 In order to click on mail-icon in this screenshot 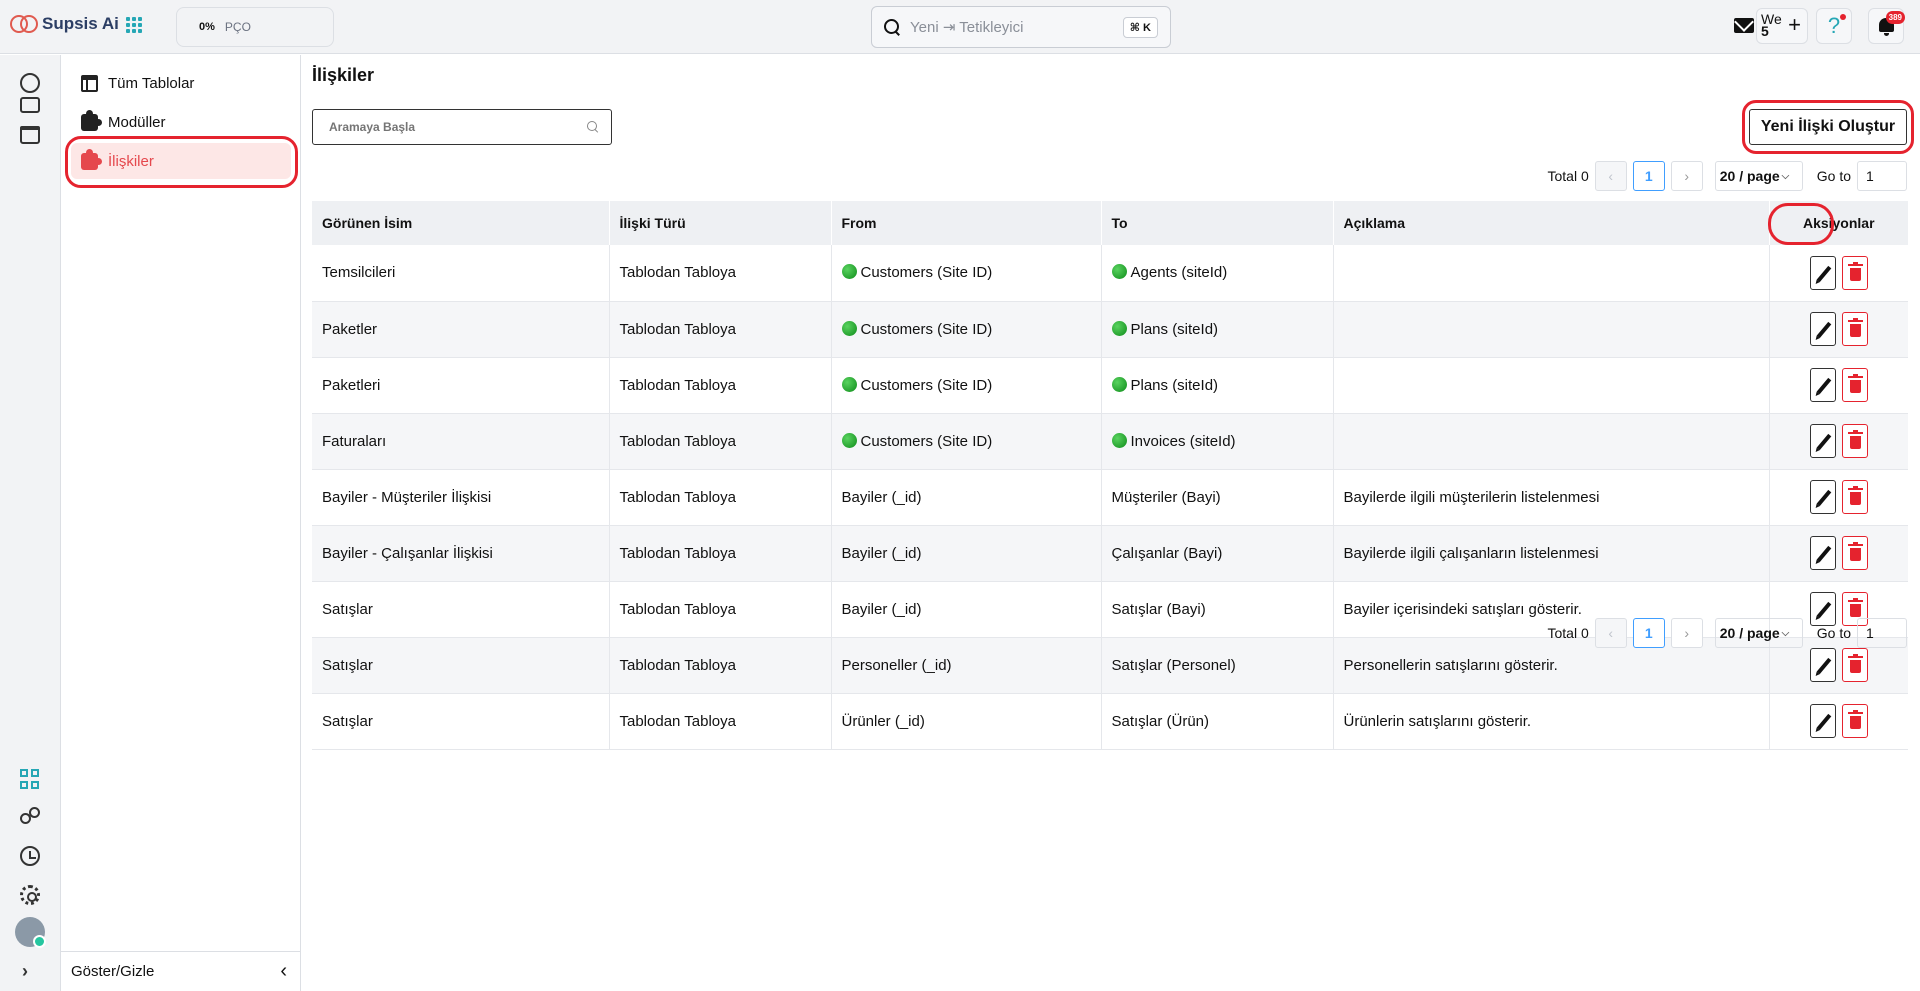, I will do `click(1744, 25)`.